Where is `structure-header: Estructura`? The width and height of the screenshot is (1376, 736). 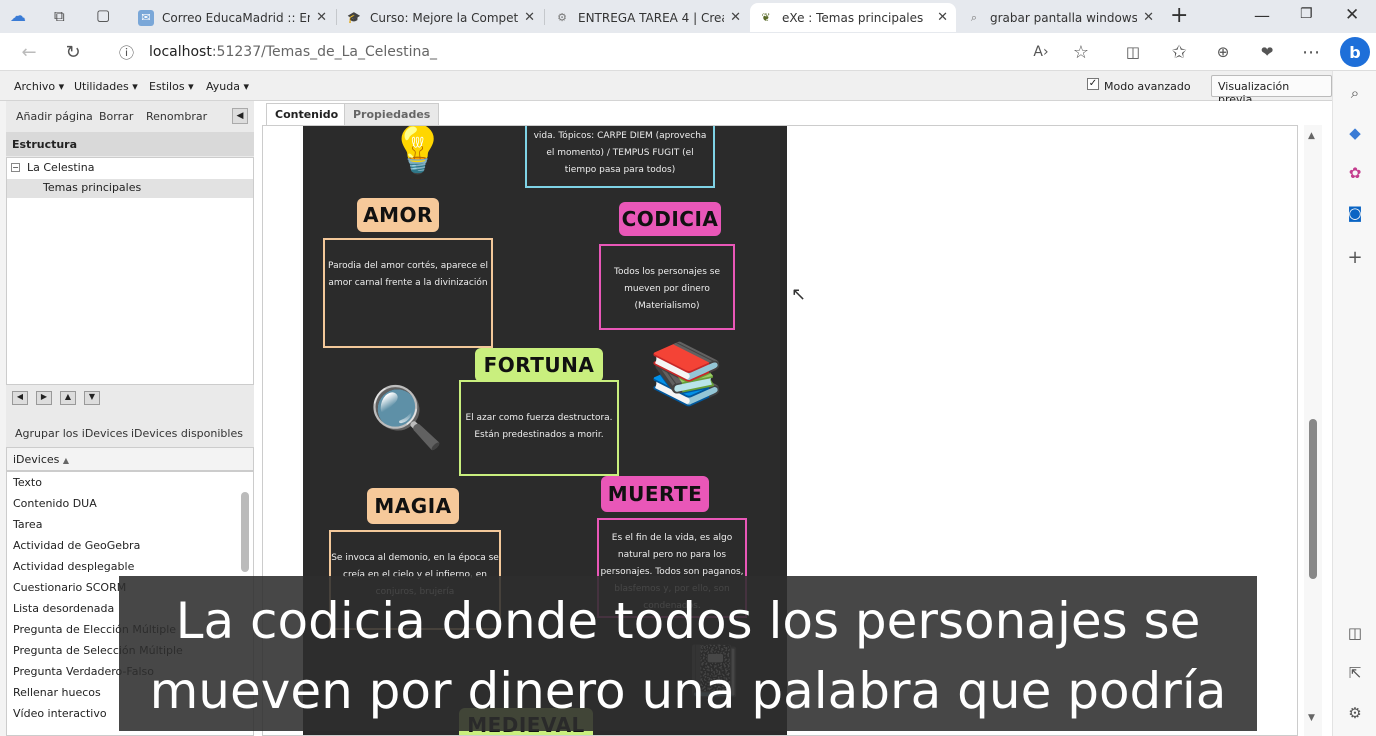
structure-header: Estructura is located at coordinates (130, 144).